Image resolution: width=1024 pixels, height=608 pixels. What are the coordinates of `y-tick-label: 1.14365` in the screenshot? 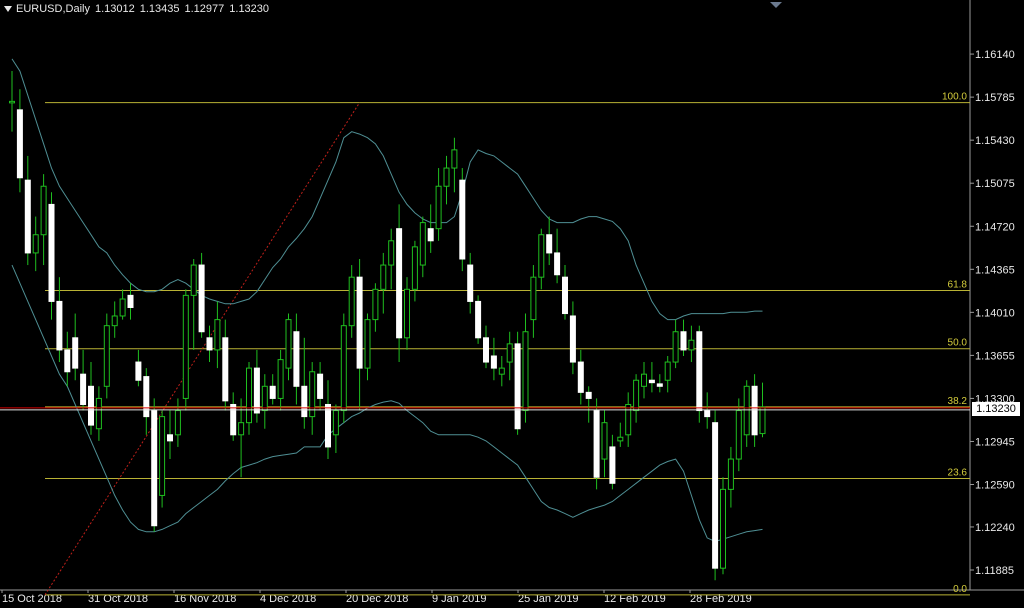 It's located at (995, 270).